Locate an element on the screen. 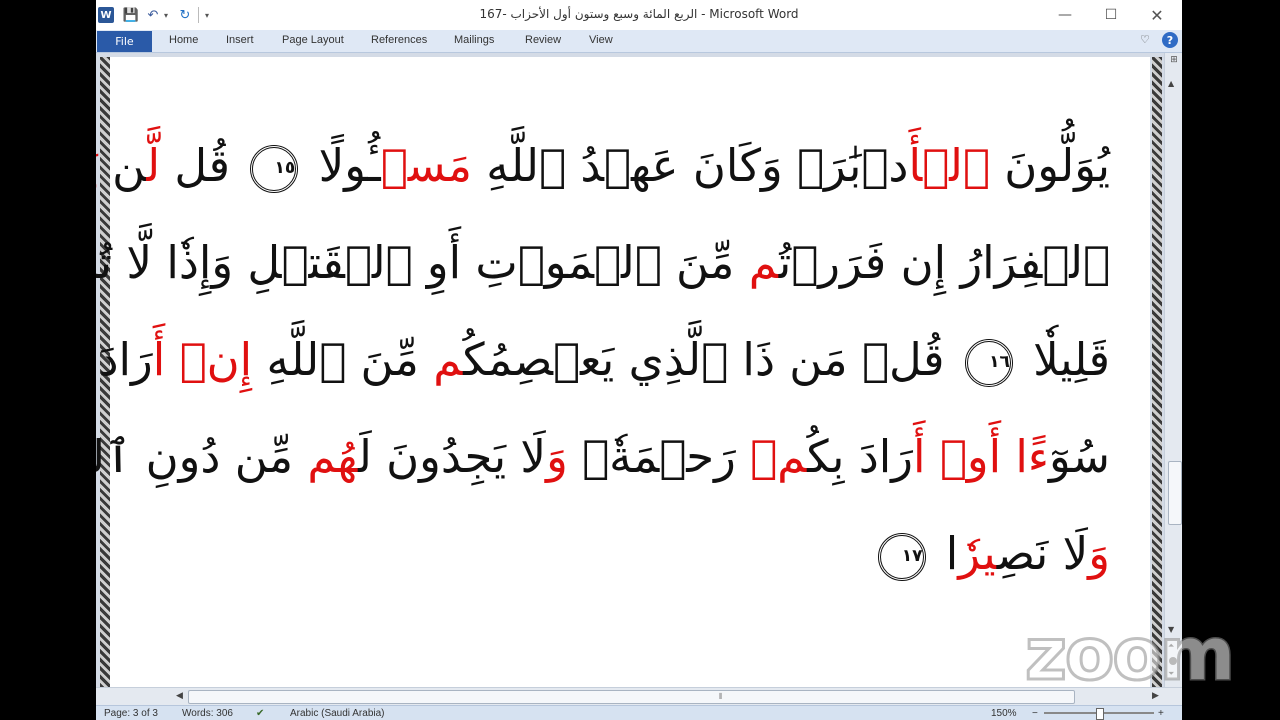 Image resolution: width=1280 pixels, height=720 pixels. tajweed-highlight: إِنۡ is located at coordinates (216, 359).